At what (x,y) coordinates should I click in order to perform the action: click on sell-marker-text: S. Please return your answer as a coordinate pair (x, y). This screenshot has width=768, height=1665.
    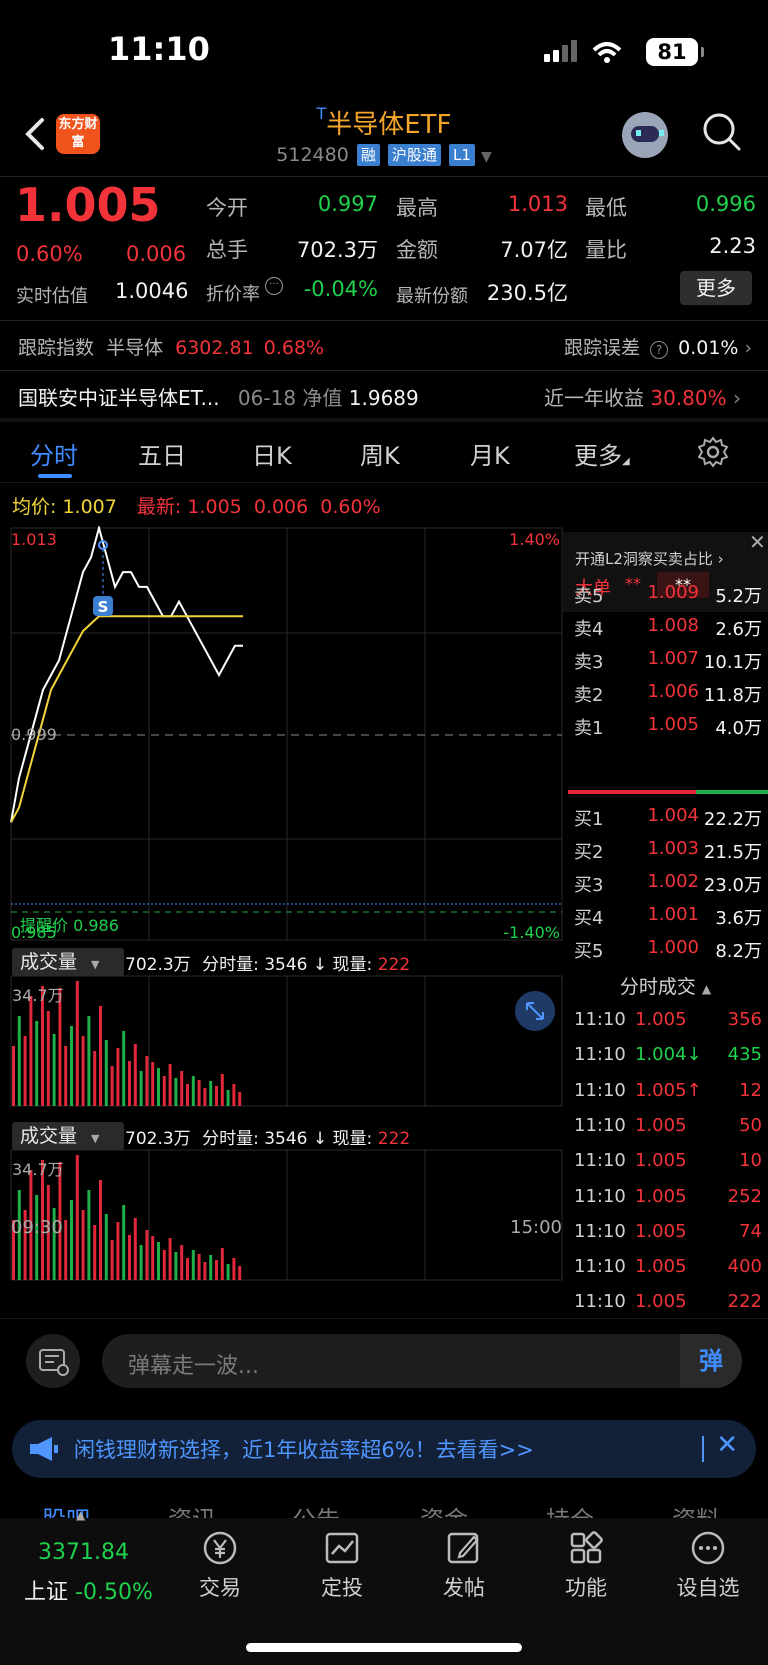
    Looking at the image, I should click on (103, 607).